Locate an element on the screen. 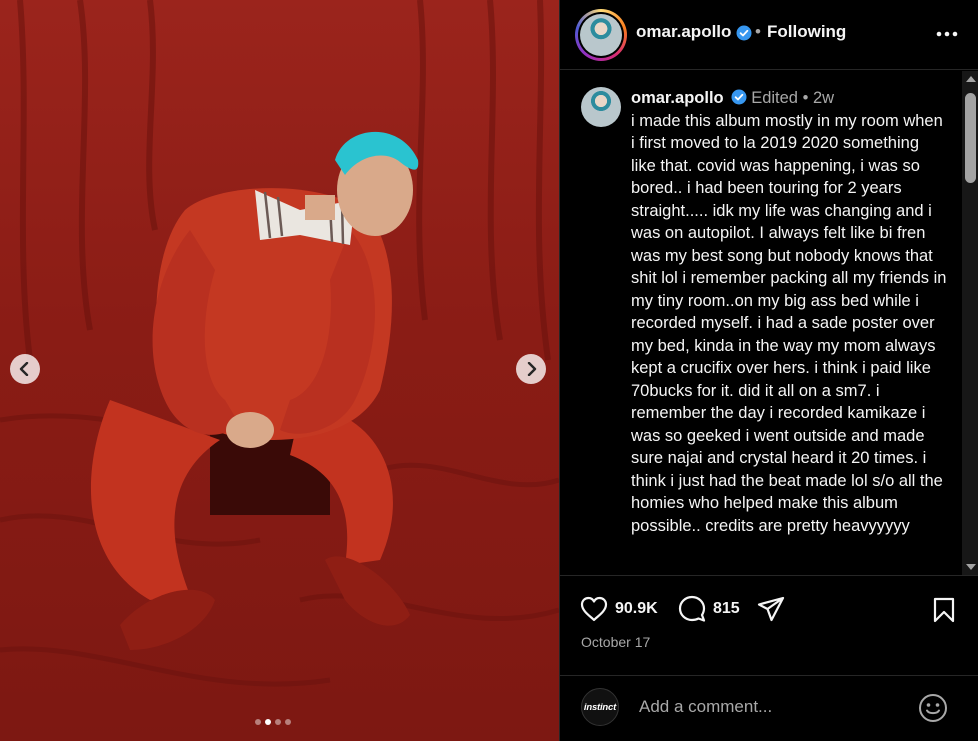  caption-scrollbar is located at coordinates (970, 323).